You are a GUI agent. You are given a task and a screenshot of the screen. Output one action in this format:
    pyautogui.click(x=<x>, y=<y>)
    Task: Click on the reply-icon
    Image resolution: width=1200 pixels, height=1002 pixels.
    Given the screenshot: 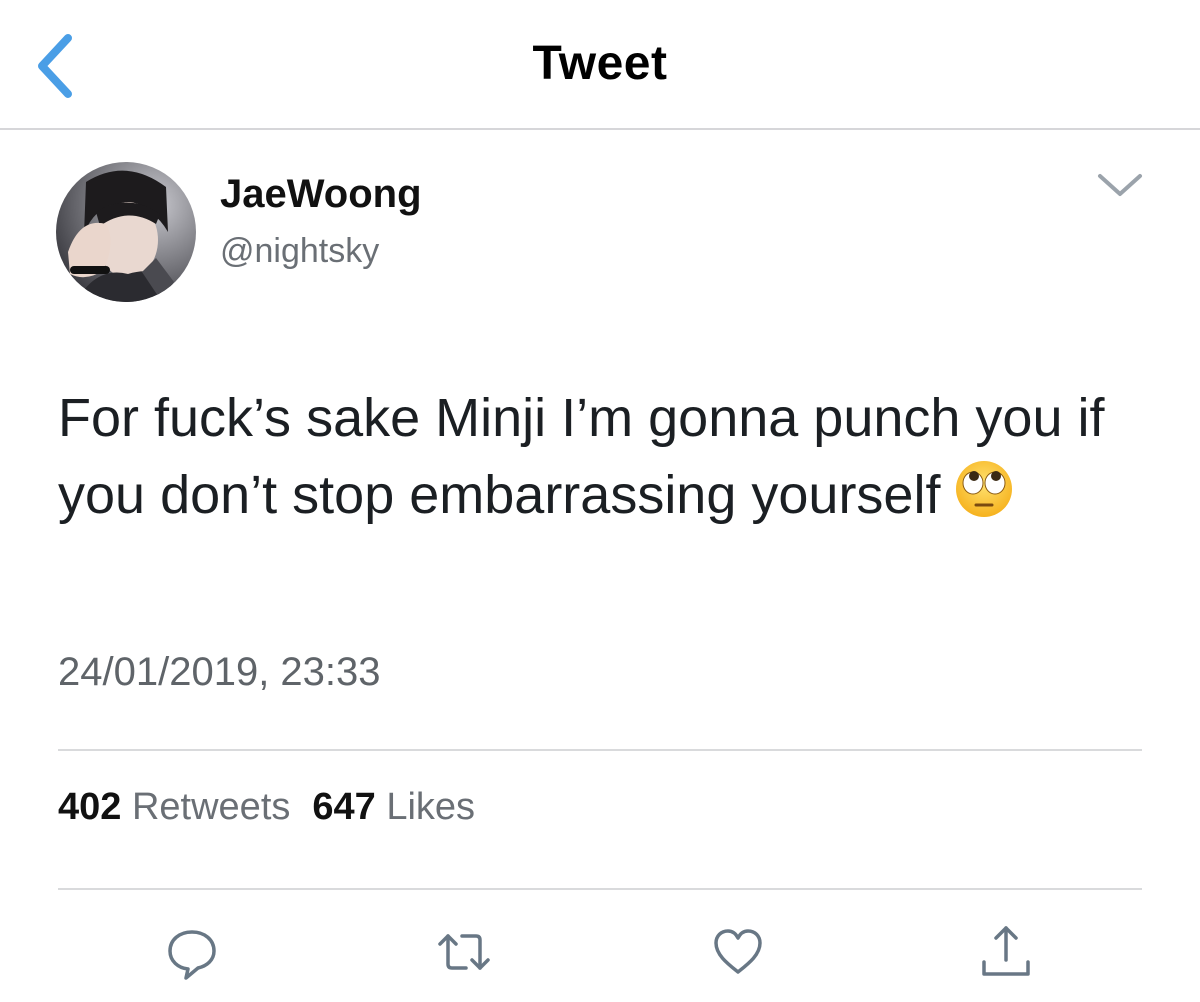 What is the action you would take?
    pyautogui.click(x=192, y=955)
    